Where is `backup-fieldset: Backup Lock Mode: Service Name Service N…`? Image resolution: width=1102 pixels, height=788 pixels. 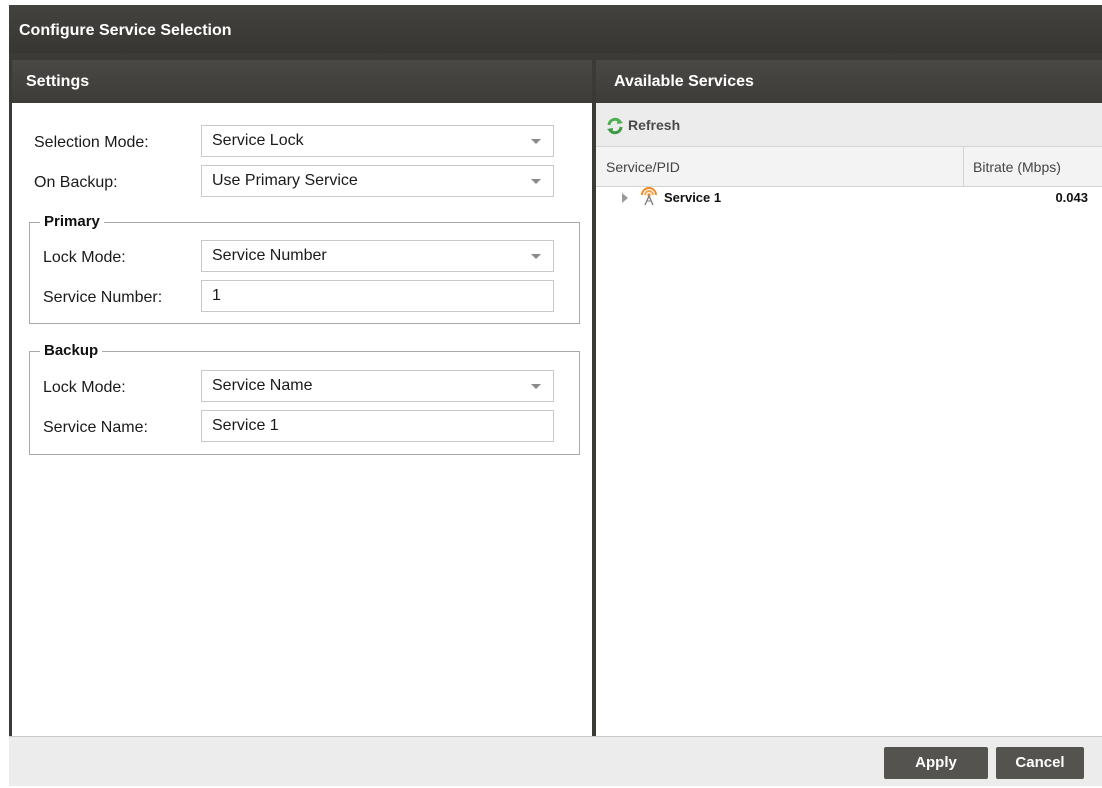 backup-fieldset: Backup Lock Mode: Service Name Service N… is located at coordinates (304, 398).